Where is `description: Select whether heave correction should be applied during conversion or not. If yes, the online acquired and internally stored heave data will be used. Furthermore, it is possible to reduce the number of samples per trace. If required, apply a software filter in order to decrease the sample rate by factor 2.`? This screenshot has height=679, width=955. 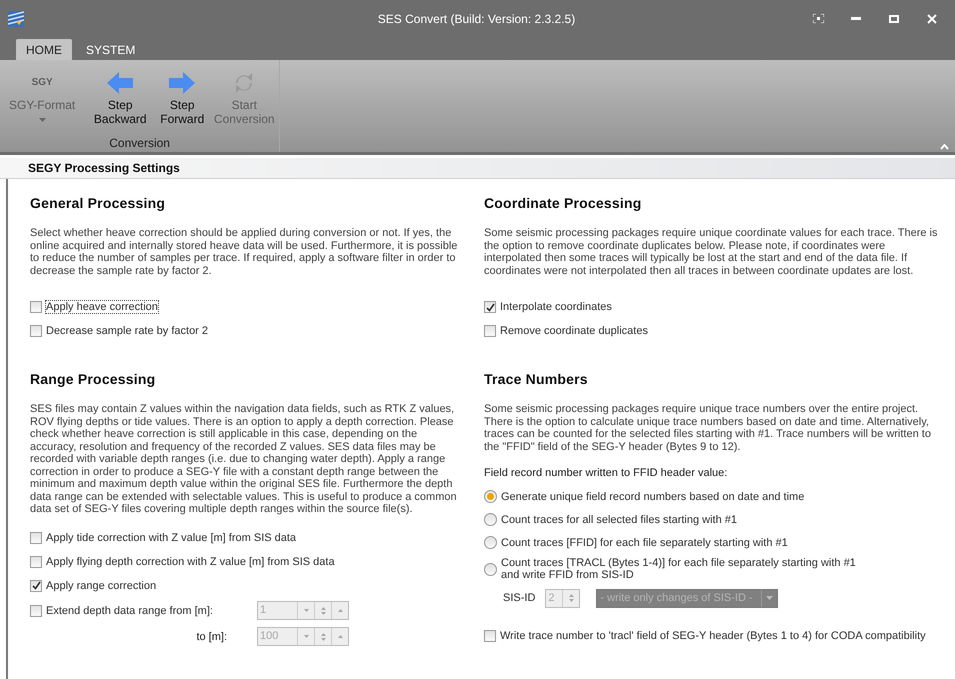
description: Select whether heave correction should be applied during conversion or not. If yes, the online acquired and internally stored heave data will be used. Furthermore, it is possible to reduce the number of samples per trace. If required, apply a software filter in order to decrease the sample rate by factor 2. is located at coordinates (244, 252).